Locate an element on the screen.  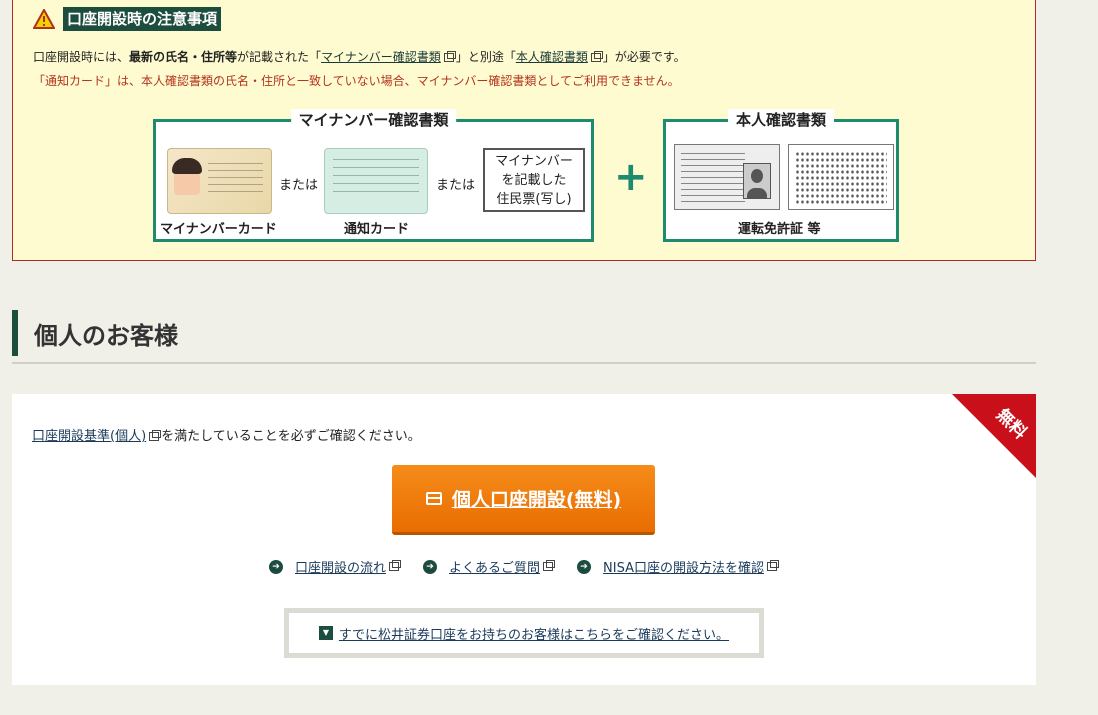
open-personal-account-button: 個人口座開設(無料) is located at coordinates (523, 500).